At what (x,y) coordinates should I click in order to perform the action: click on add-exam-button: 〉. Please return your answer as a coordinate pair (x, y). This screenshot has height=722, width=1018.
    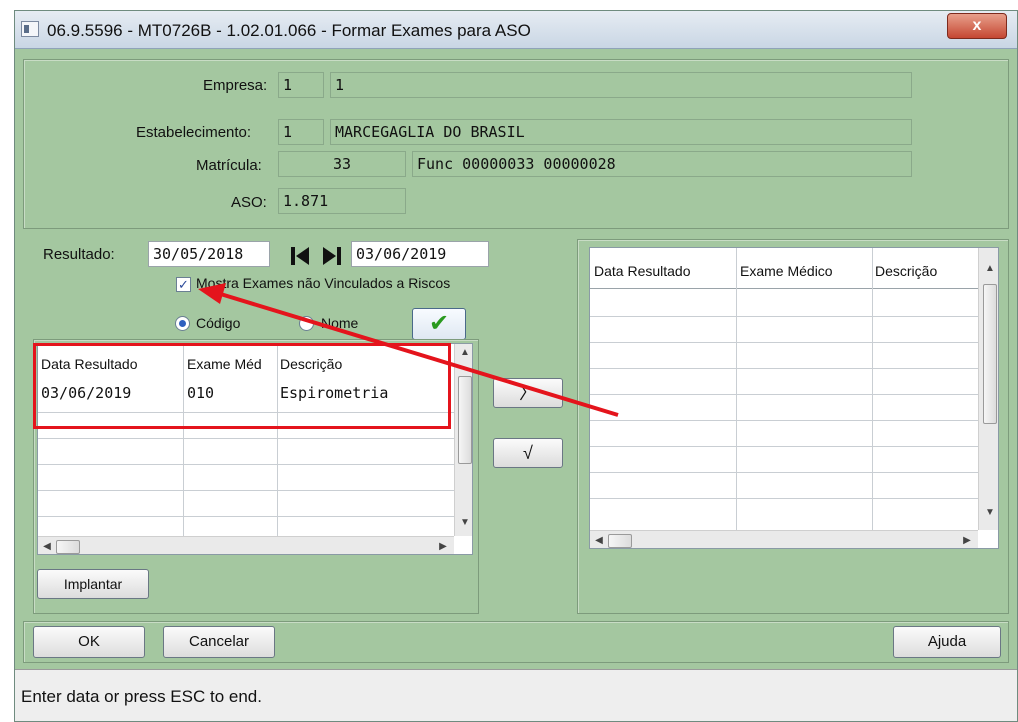
    Looking at the image, I should click on (528, 393).